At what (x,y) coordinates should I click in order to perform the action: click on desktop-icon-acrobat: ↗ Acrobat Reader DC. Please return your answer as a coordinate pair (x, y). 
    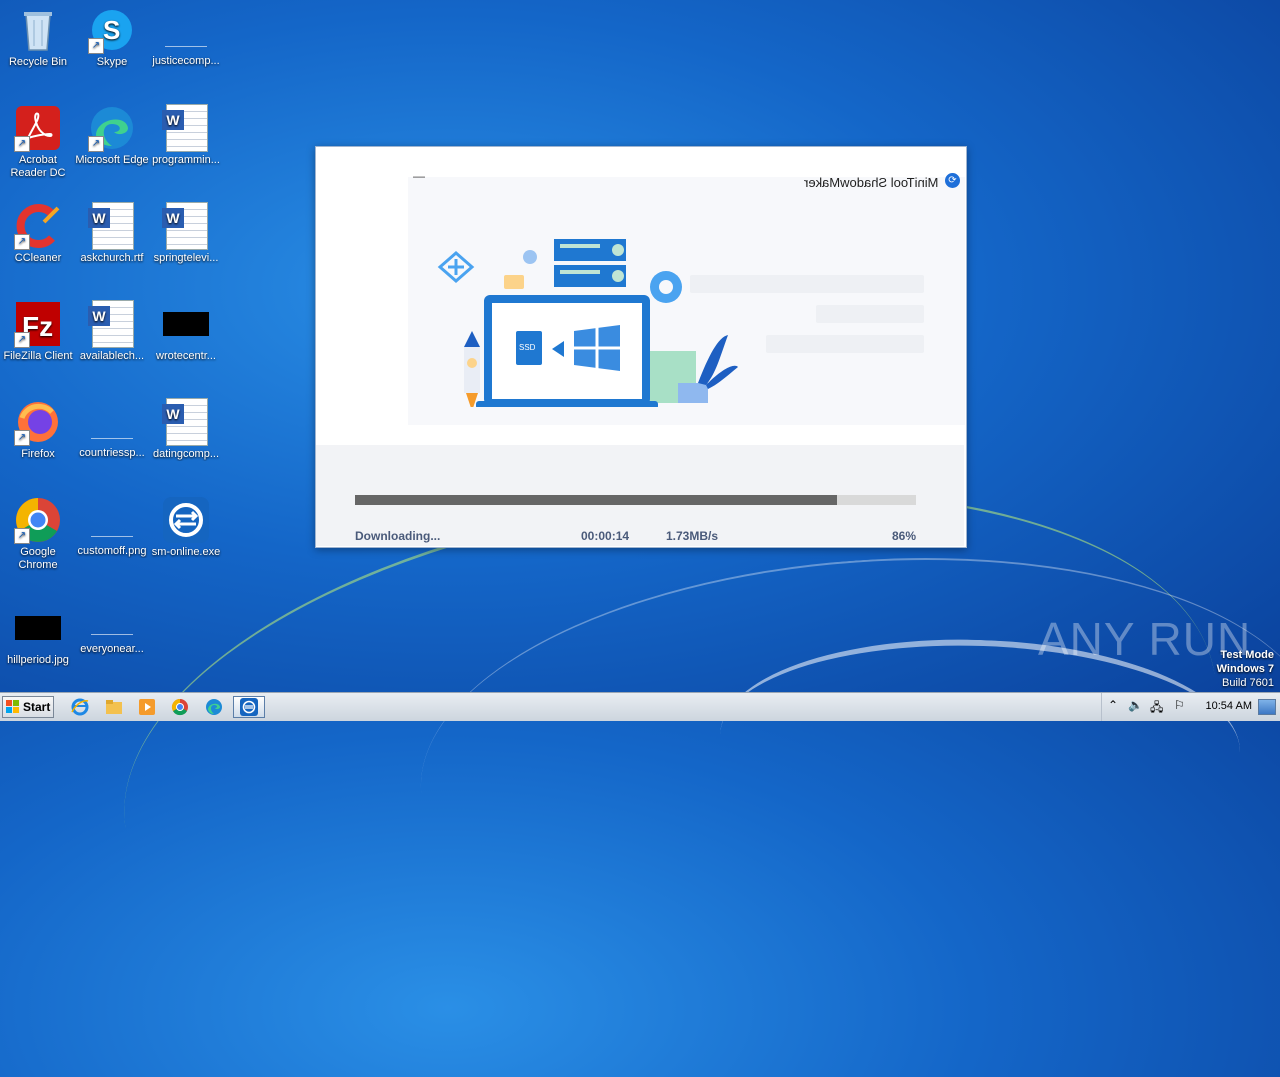
    Looking at the image, I should click on (38, 144).